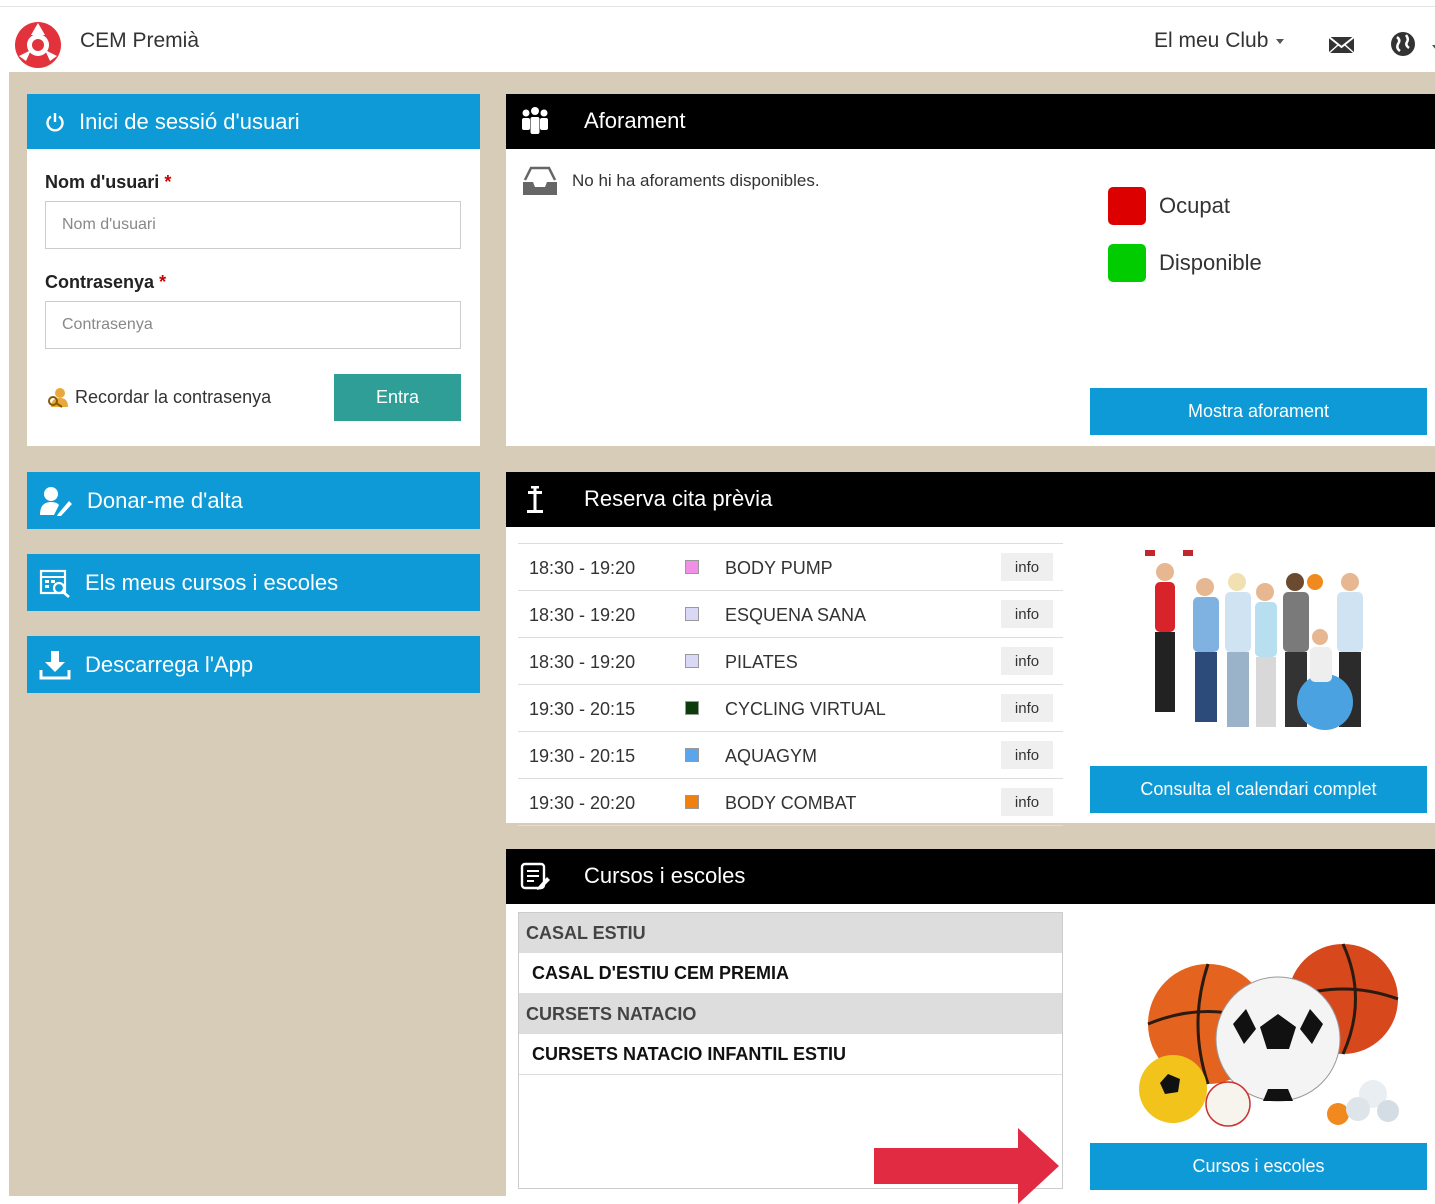 The height and width of the screenshot is (1204, 1435). Describe the element at coordinates (717, 39) in the screenshot. I see `top-navbar: CEM Premià El meu Club` at that location.